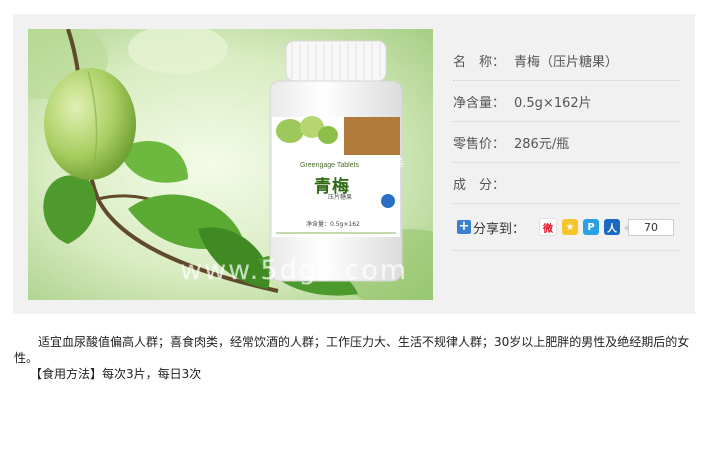 This screenshot has width=724, height=460. I want to click on info-label: 净含量：, so click(479, 103).